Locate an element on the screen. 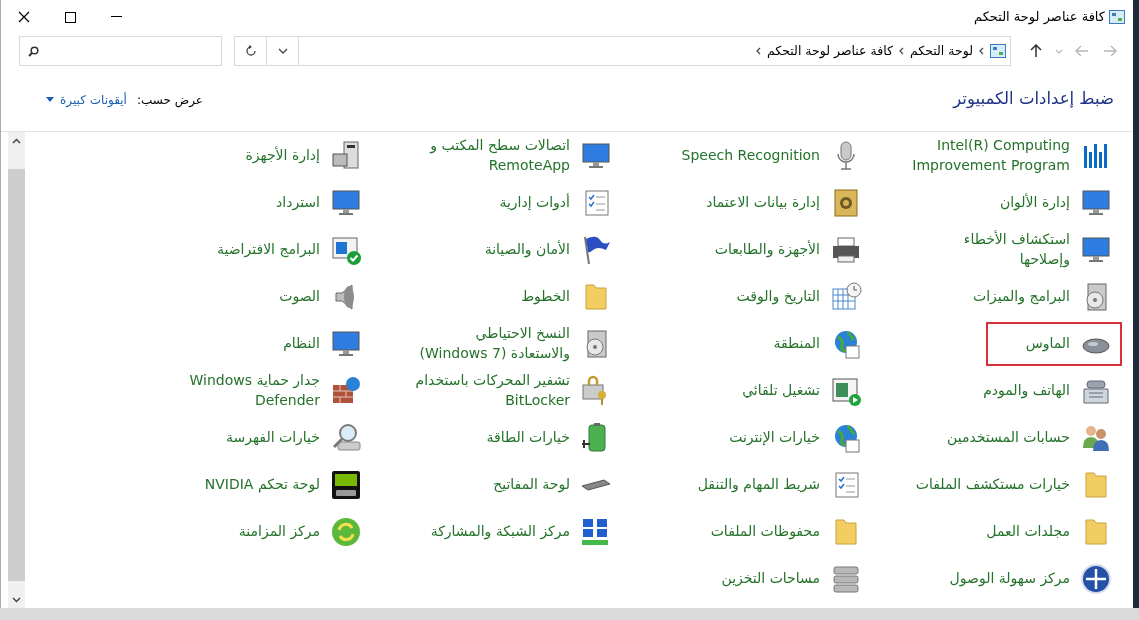 This screenshot has height=620, width=1139. control-panel-link: خيارات مستكشف الملفات is located at coordinates (998, 484).